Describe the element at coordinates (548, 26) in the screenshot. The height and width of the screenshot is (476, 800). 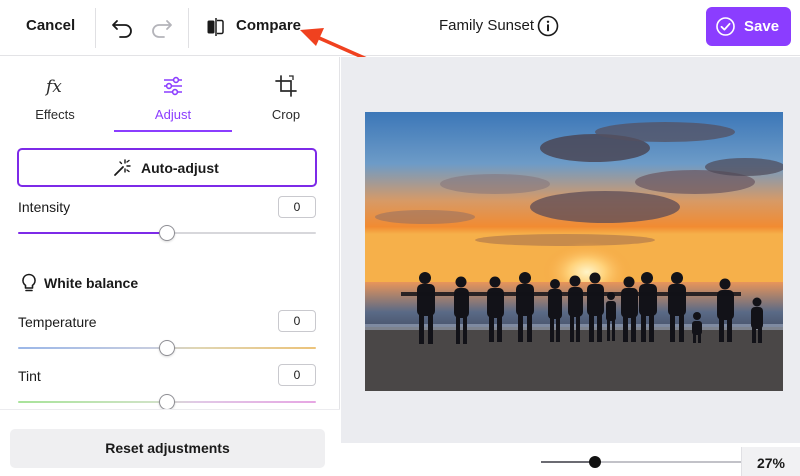
I see `info-icon` at that location.